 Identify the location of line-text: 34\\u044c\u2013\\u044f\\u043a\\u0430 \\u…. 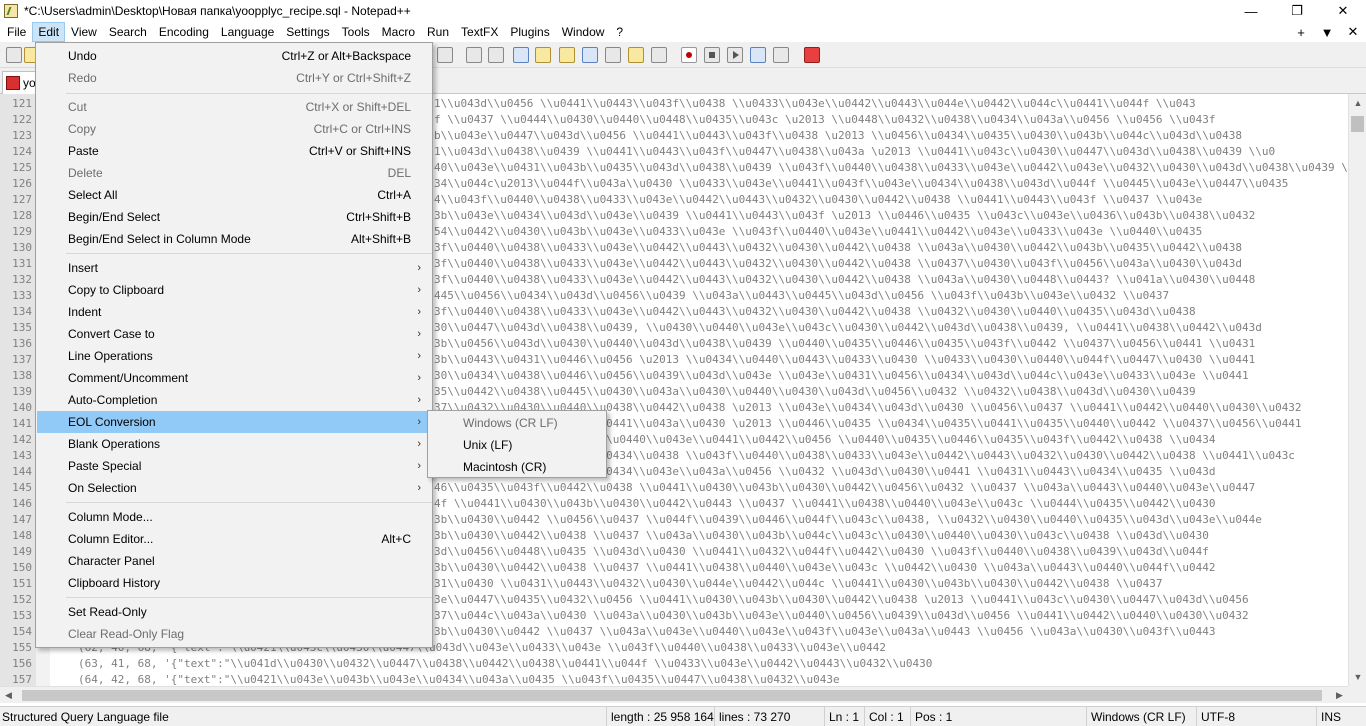
(861, 183).